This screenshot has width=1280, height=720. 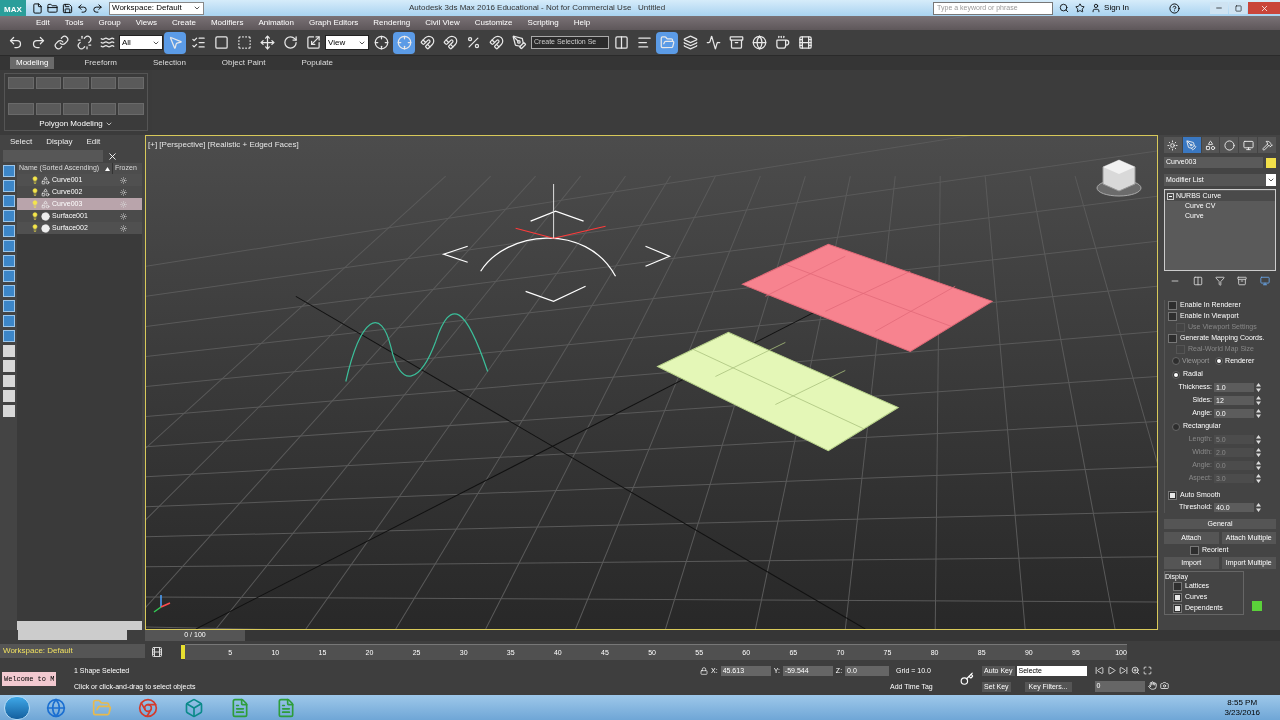 What do you see at coordinates (276, 23) in the screenshot?
I see `menu-item: Animation` at bounding box center [276, 23].